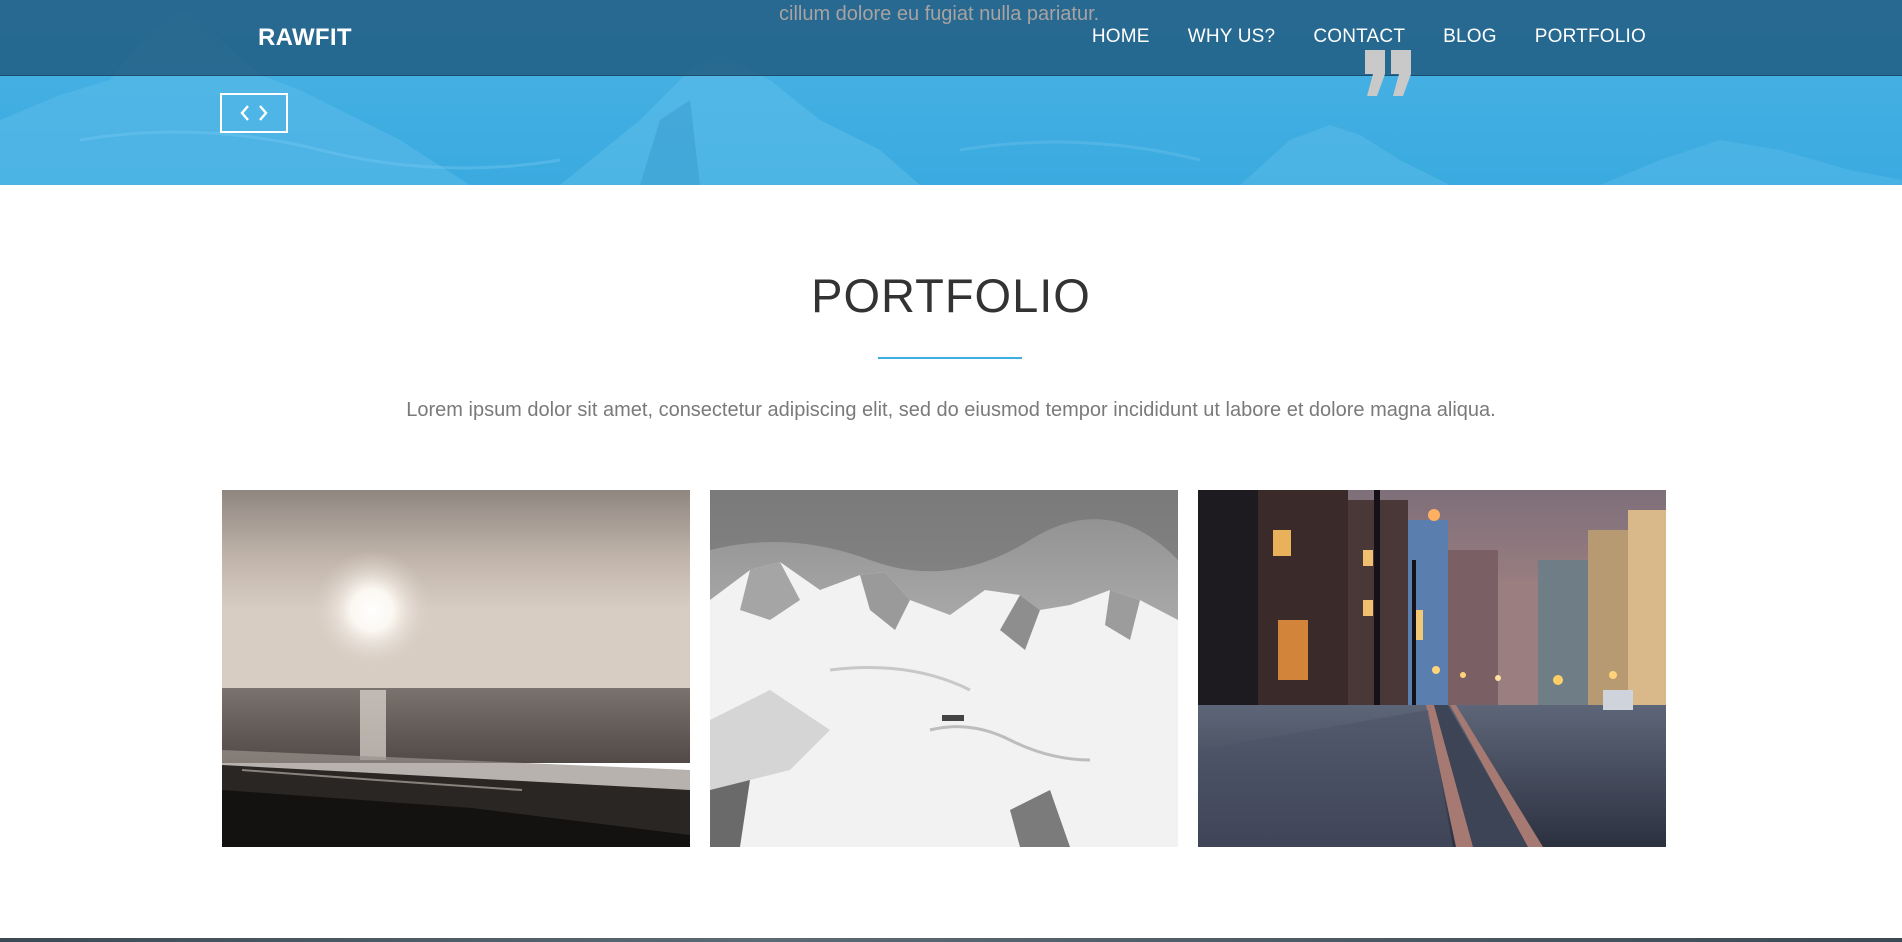 The height and width of the screenshot is (942, 1902). I want to click on portfolio-section-title: PORTFOLIO, so click(951, 295).